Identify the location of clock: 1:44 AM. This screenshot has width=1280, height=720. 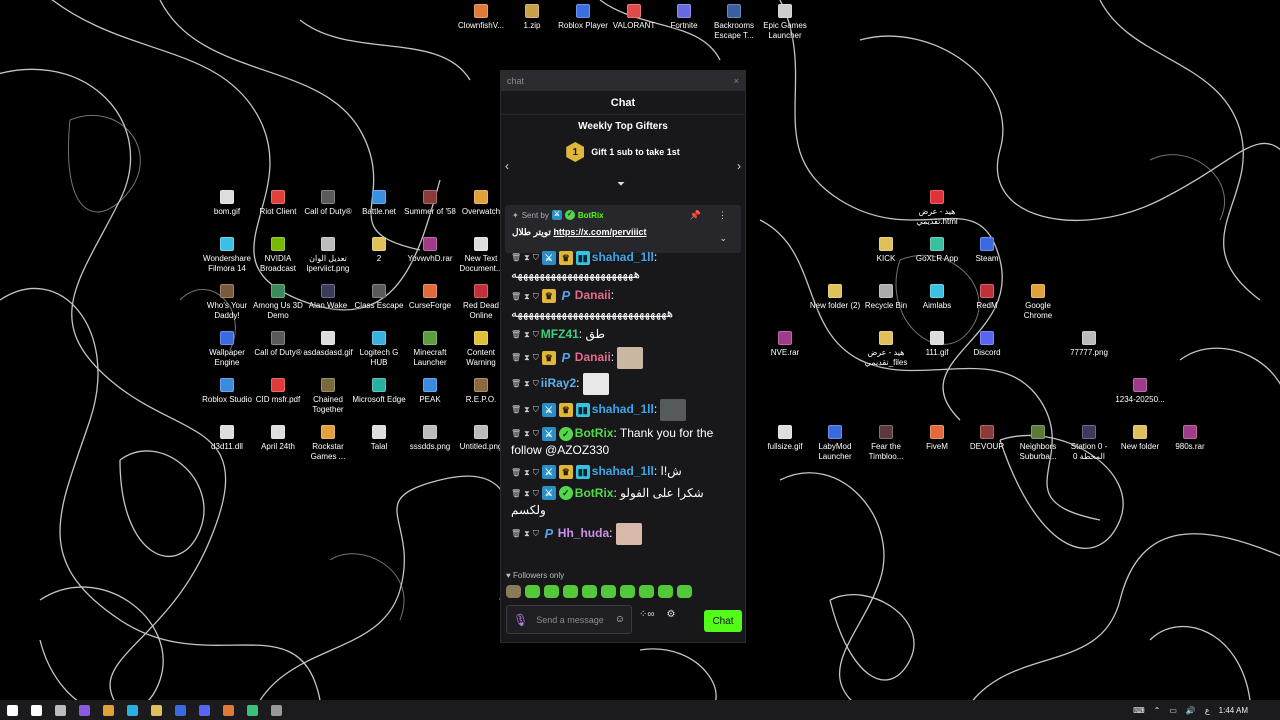
(1233, 710).